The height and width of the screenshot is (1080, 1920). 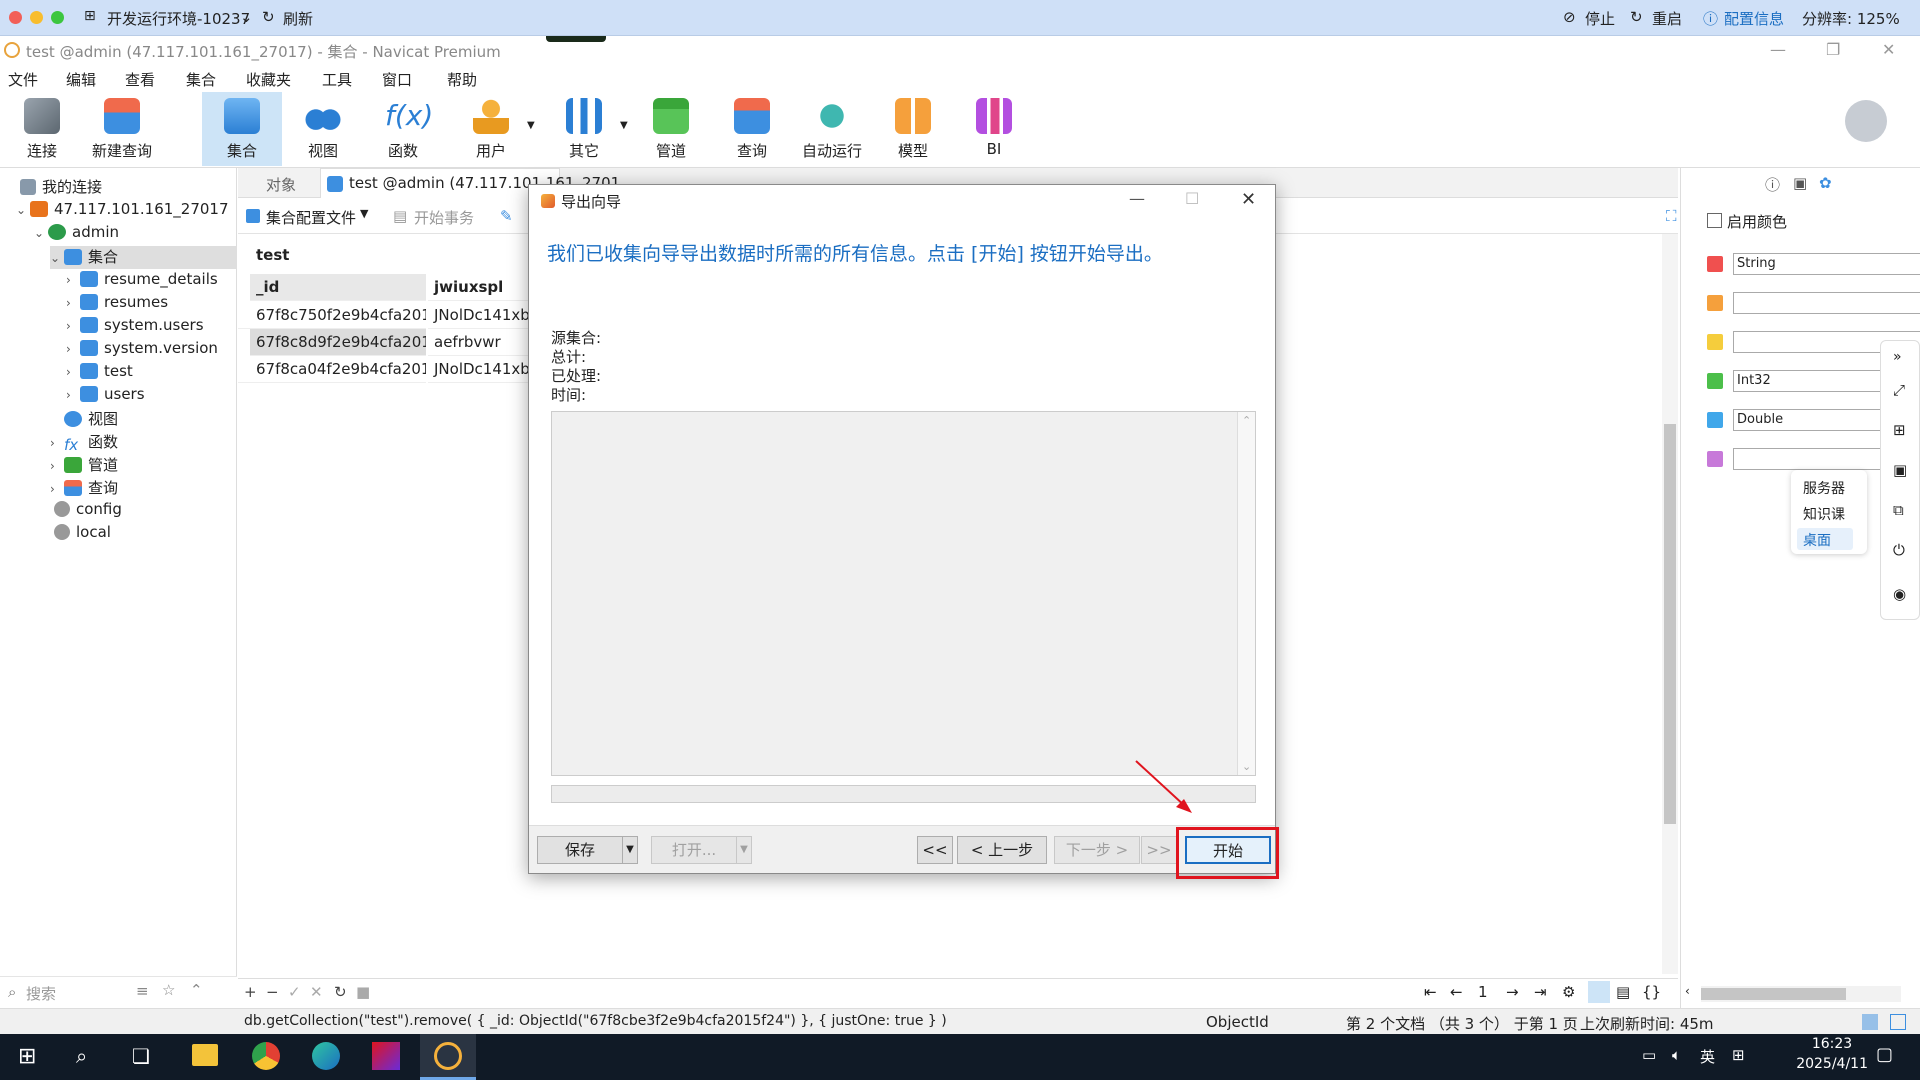 I want to click on power-icon: ⏻, so click(x=1899, y=550).